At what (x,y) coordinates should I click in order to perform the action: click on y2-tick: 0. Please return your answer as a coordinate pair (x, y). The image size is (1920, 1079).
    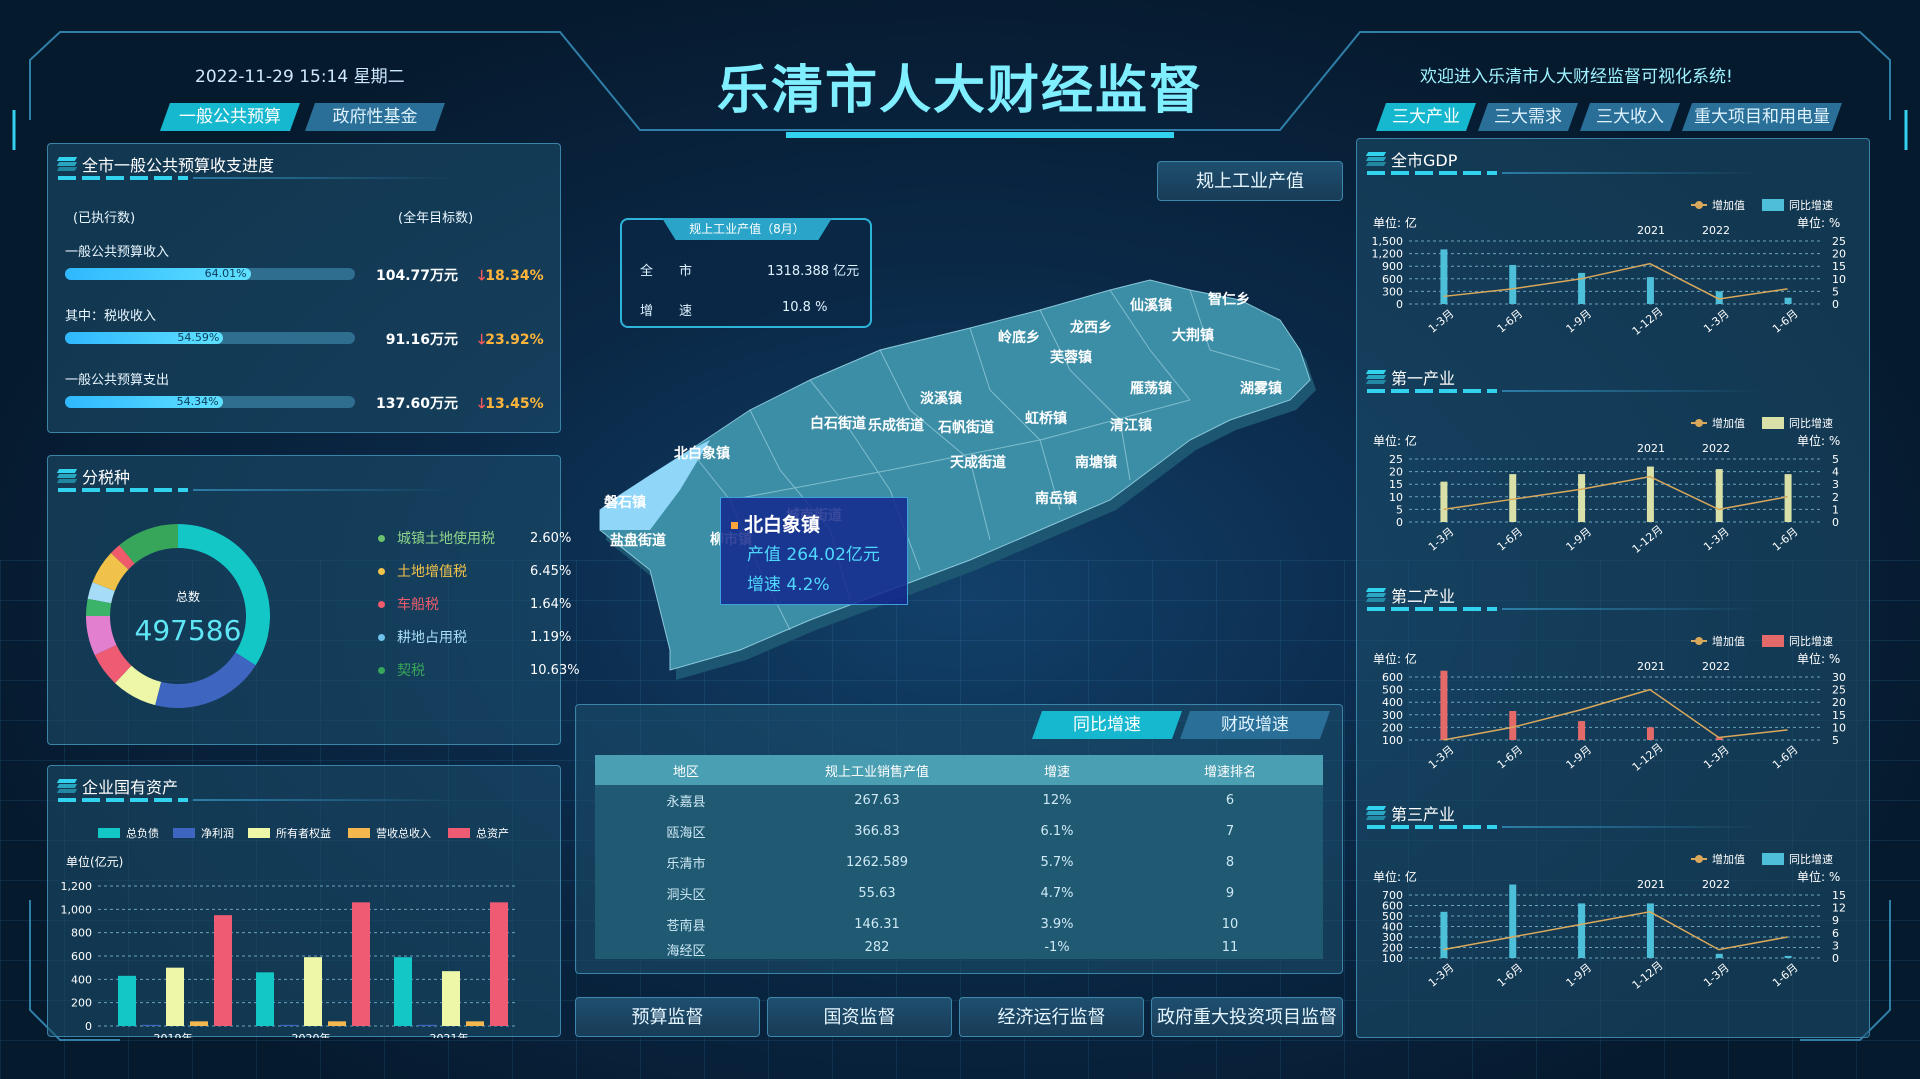
    Looking at the image, I should click on (1835, 304).